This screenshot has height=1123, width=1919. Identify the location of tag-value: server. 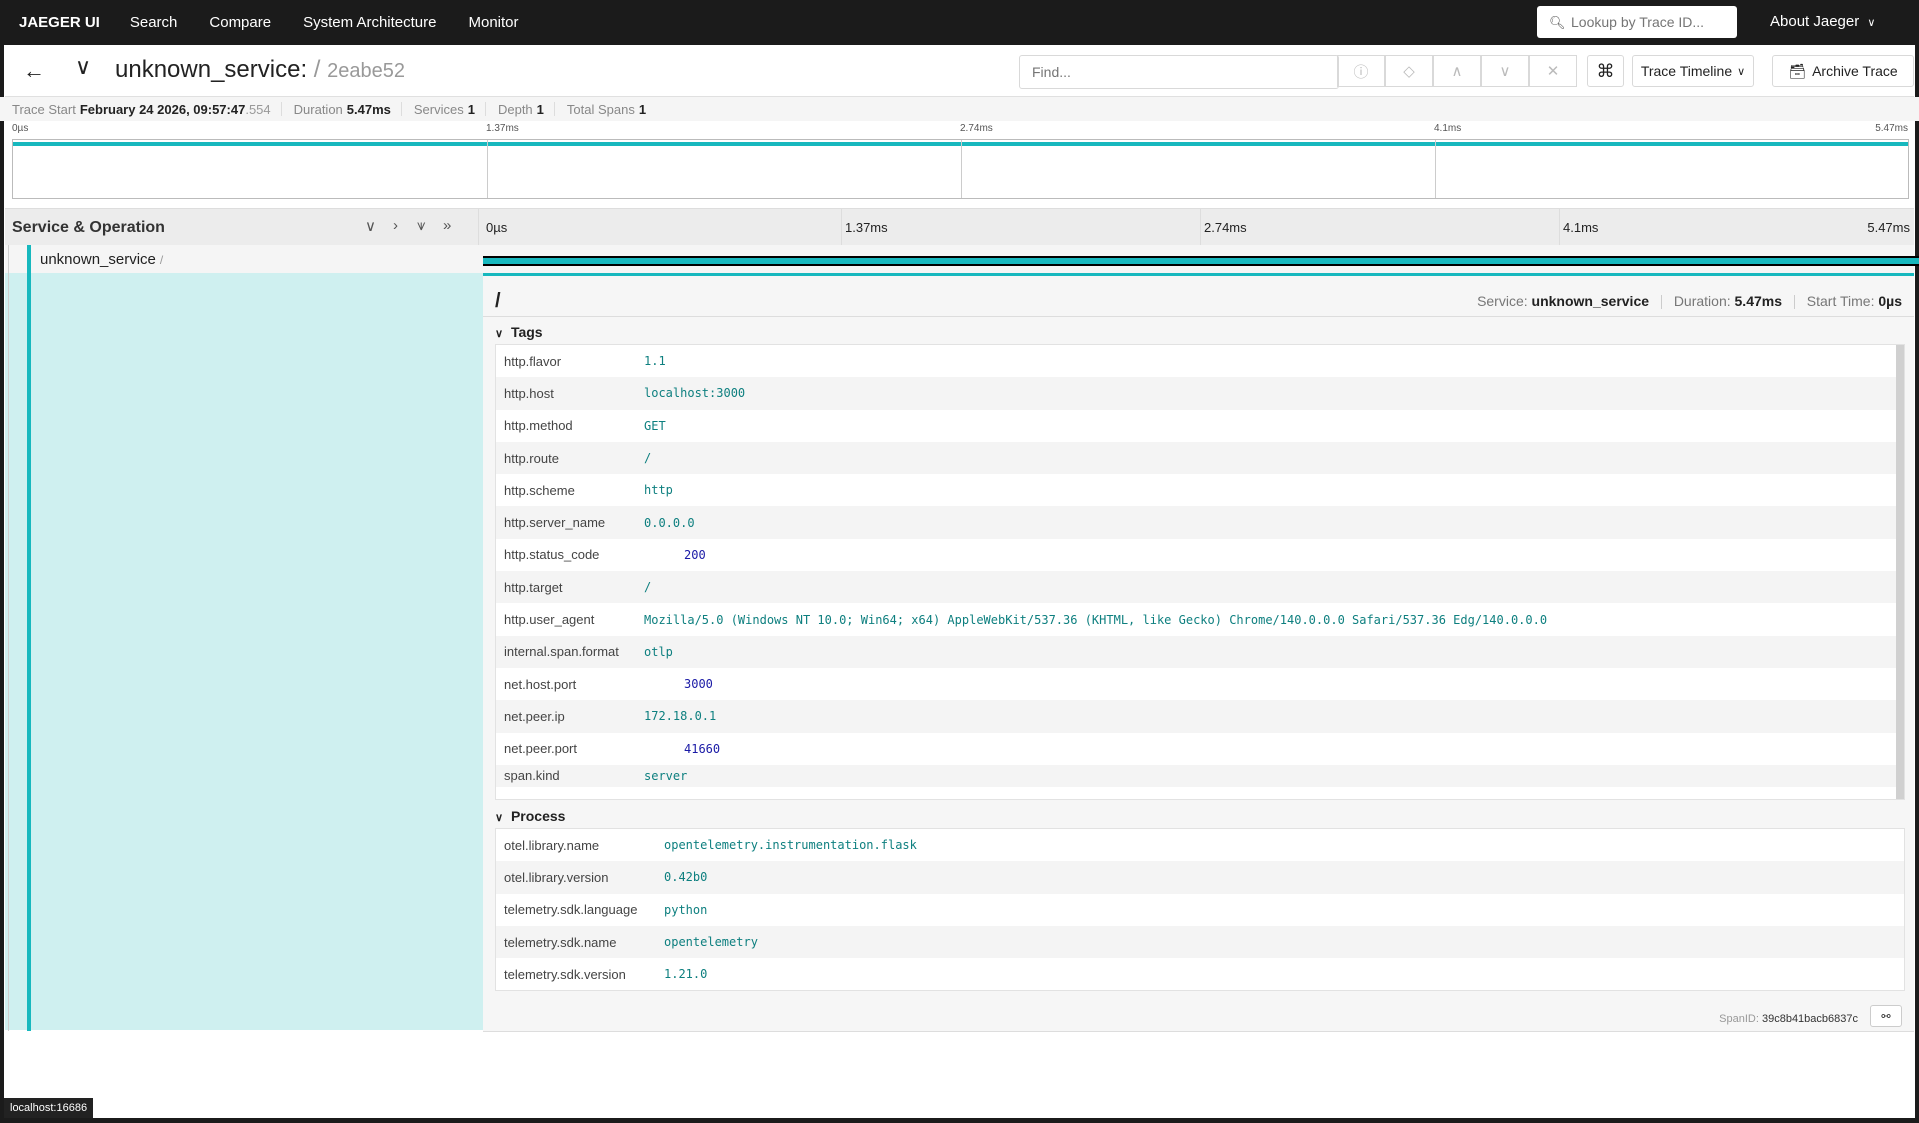
(665, 776).